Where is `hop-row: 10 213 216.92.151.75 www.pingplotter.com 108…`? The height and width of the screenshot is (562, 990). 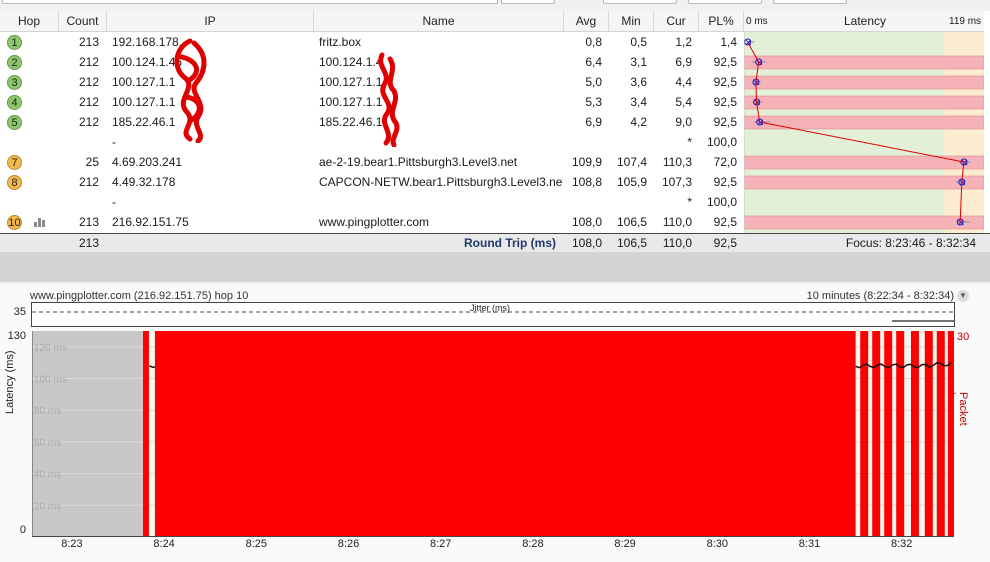
hop-row: 10 213 216.92.151.75 www.pingplotter.com 108… is located at coordinates (372, 222).